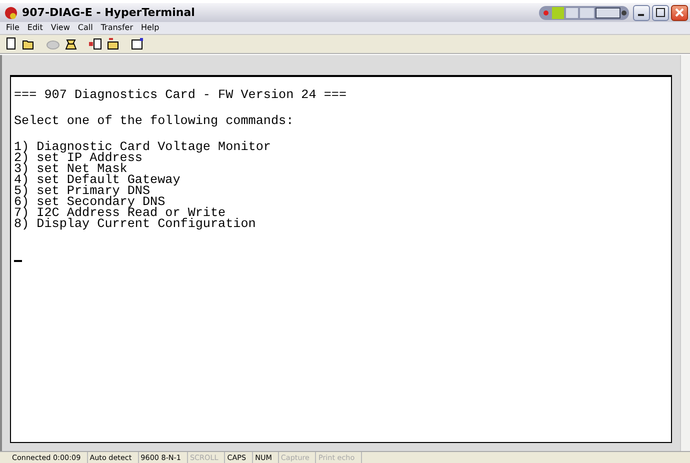 The width and height of the screenshot is (690, 463). I want to click on toolbar-button, so click(11, 44).